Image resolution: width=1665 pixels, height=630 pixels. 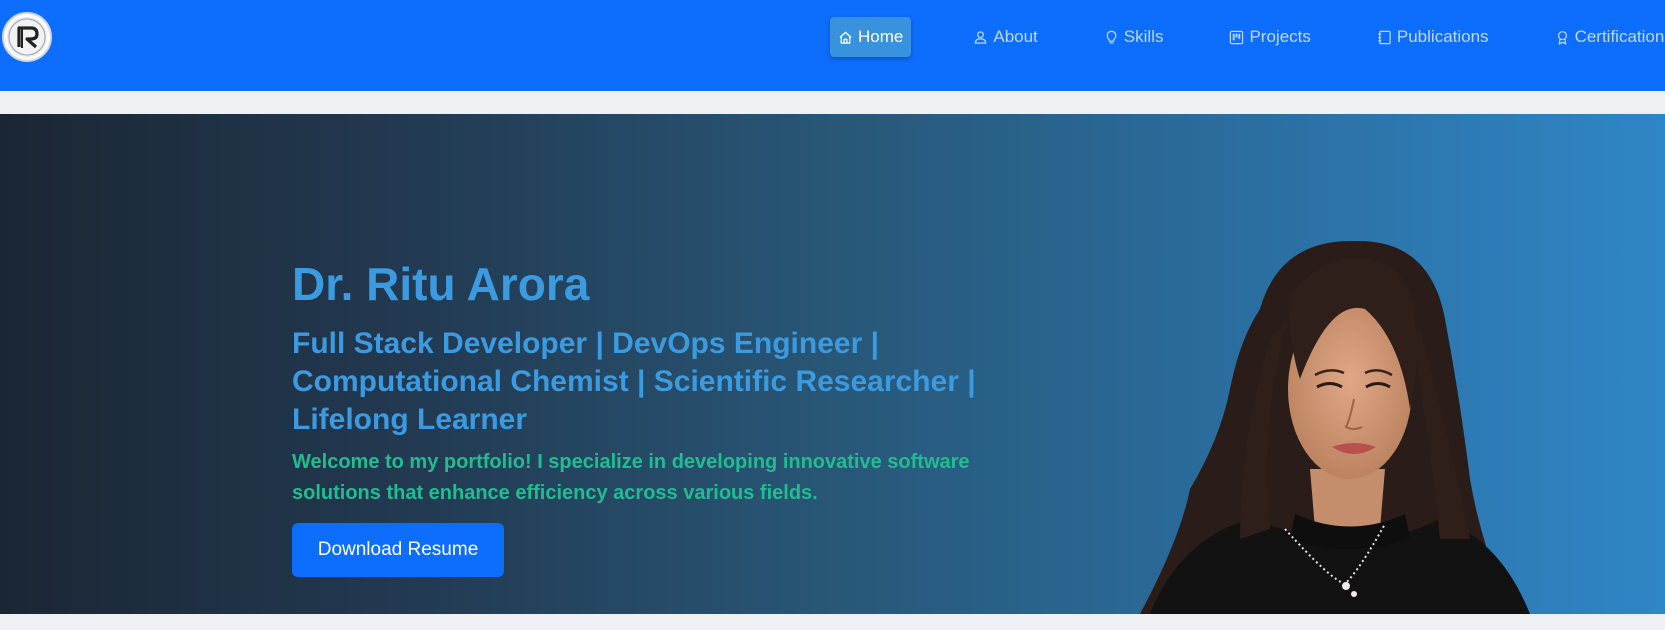 I want to click on home-icon, so click(x=845, y=37).